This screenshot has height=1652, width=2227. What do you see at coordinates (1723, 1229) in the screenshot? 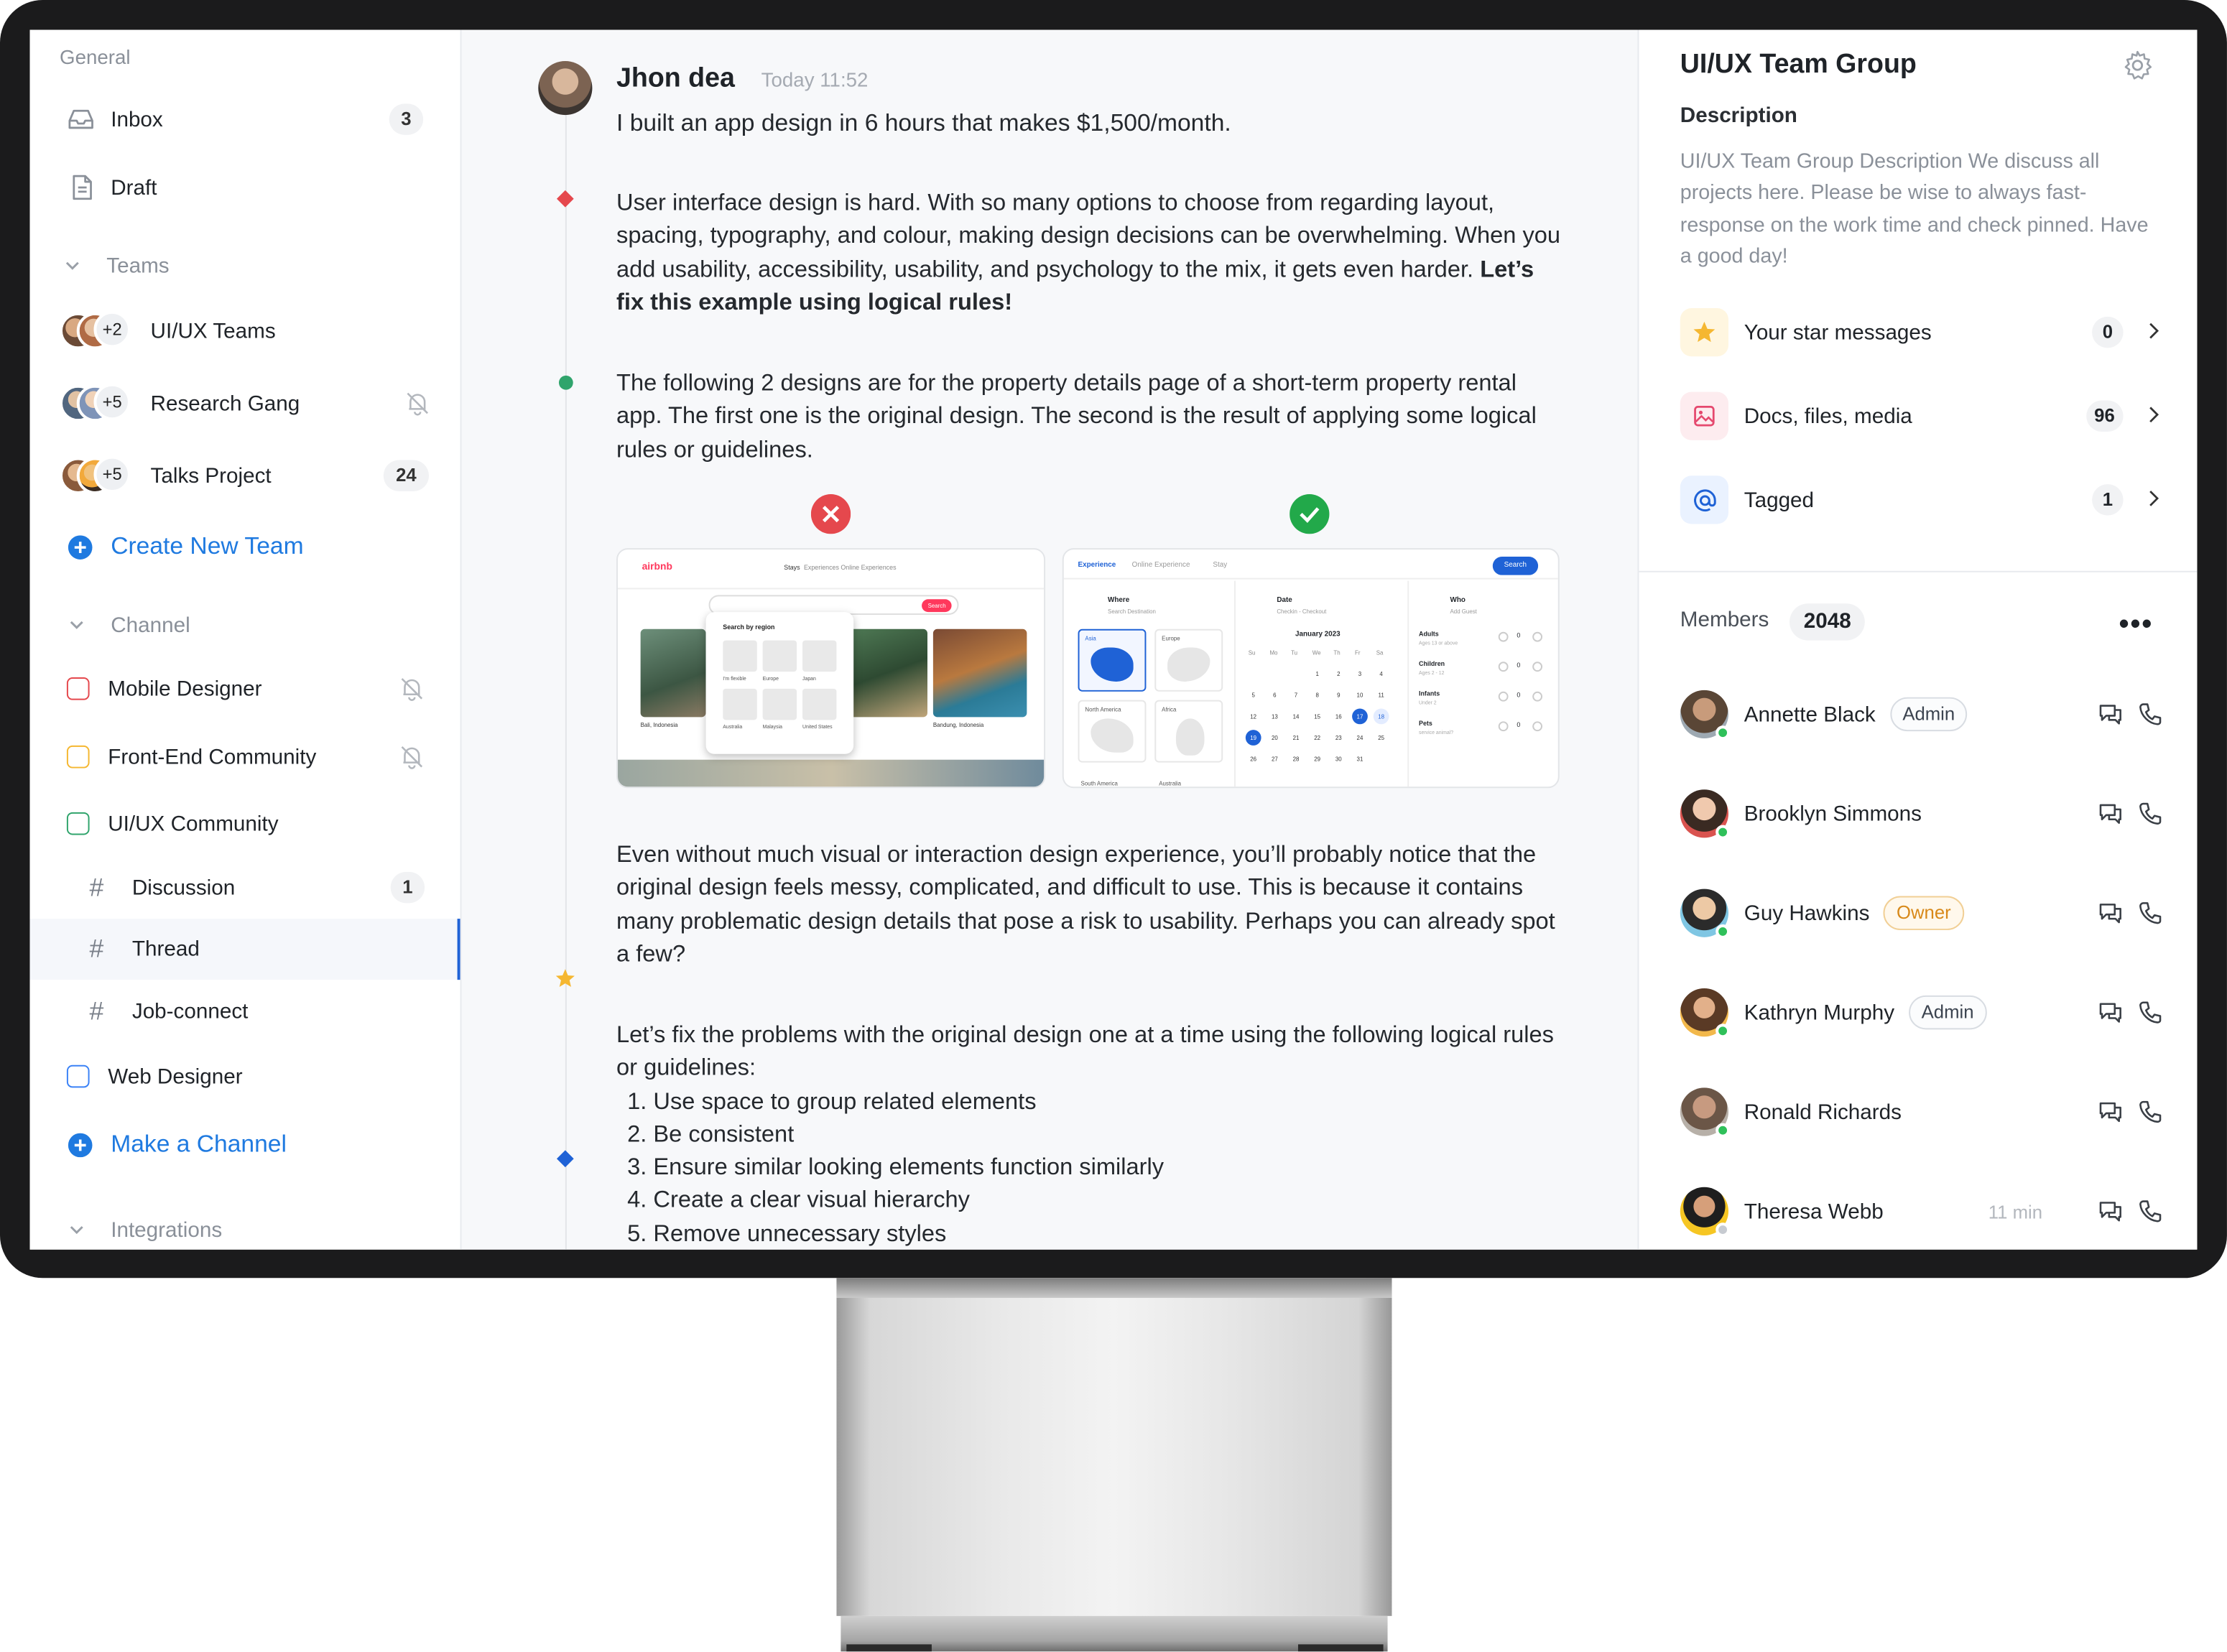
I see `status-indicator` at bounding box center [1723, 1229].